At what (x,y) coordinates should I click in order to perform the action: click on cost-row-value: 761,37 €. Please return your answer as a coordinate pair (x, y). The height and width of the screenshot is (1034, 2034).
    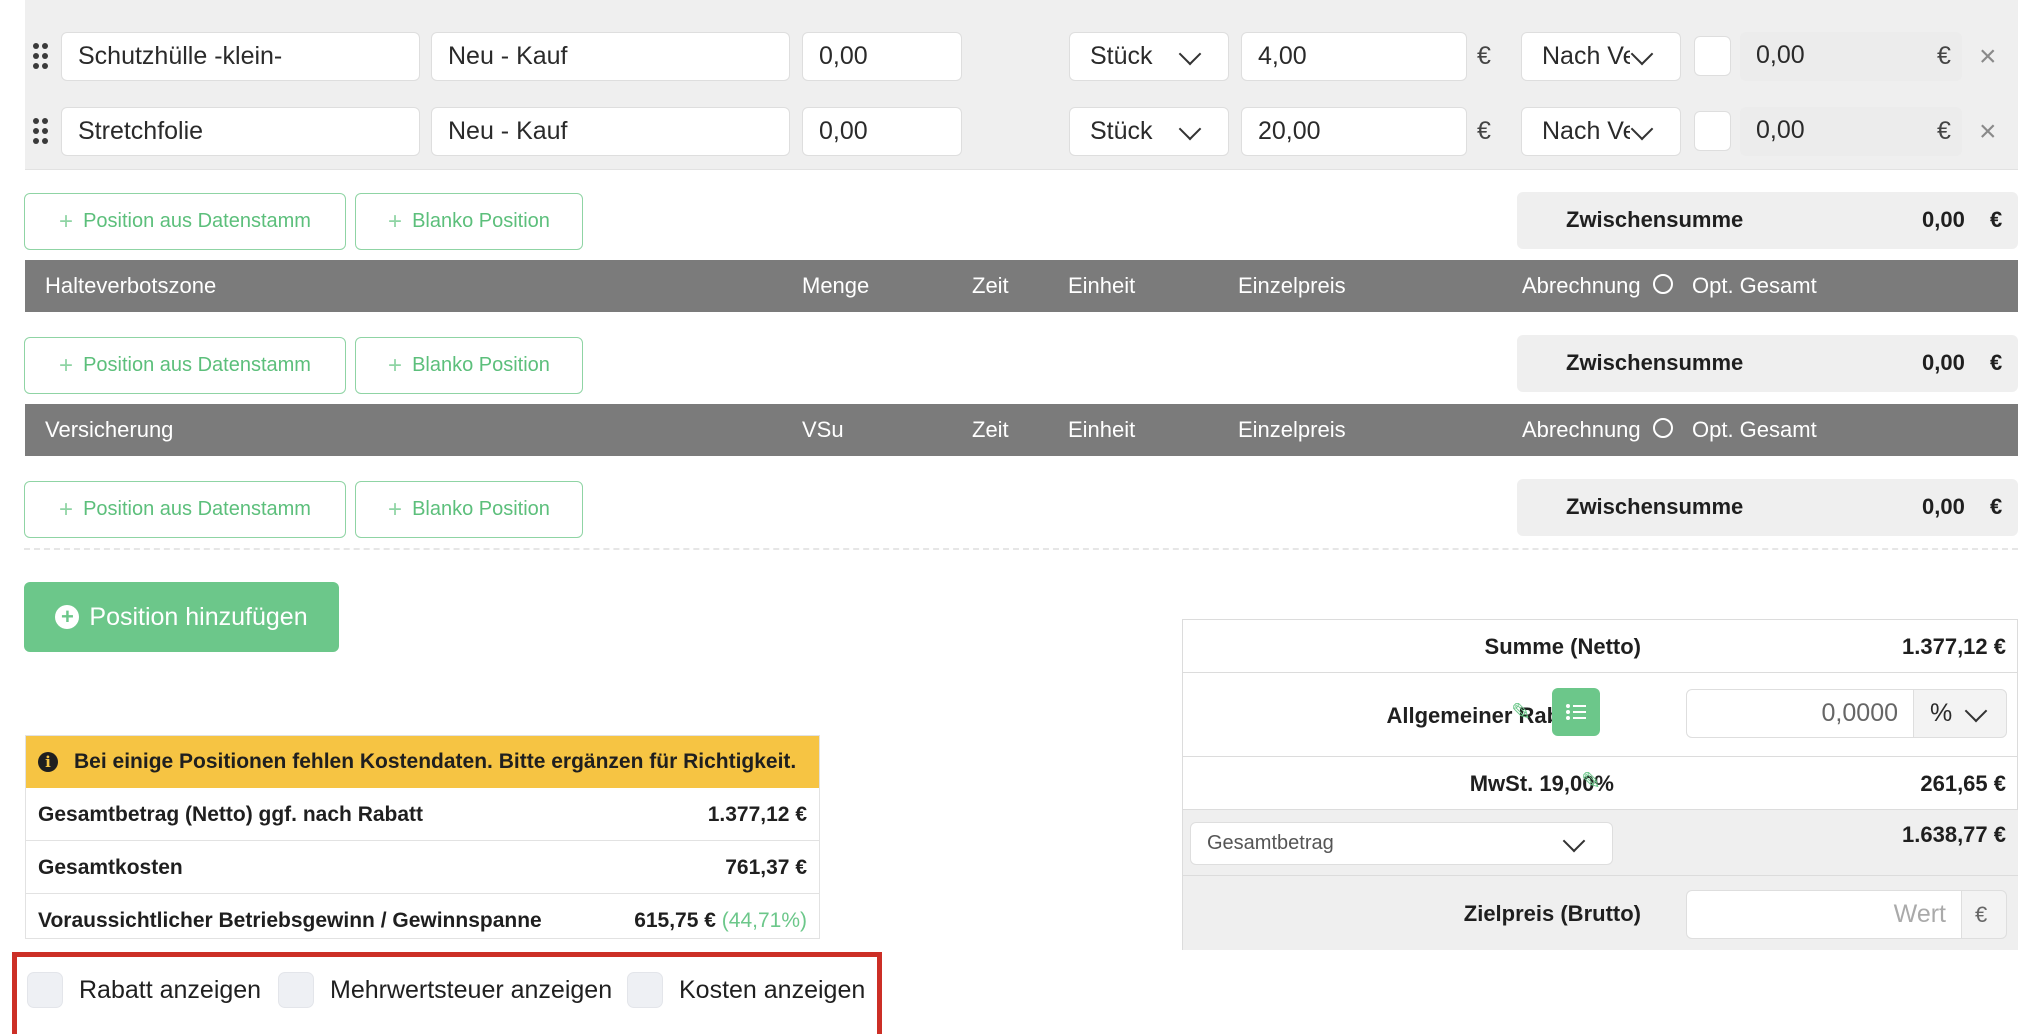
    Looking at the image, I should click on (766, 867).